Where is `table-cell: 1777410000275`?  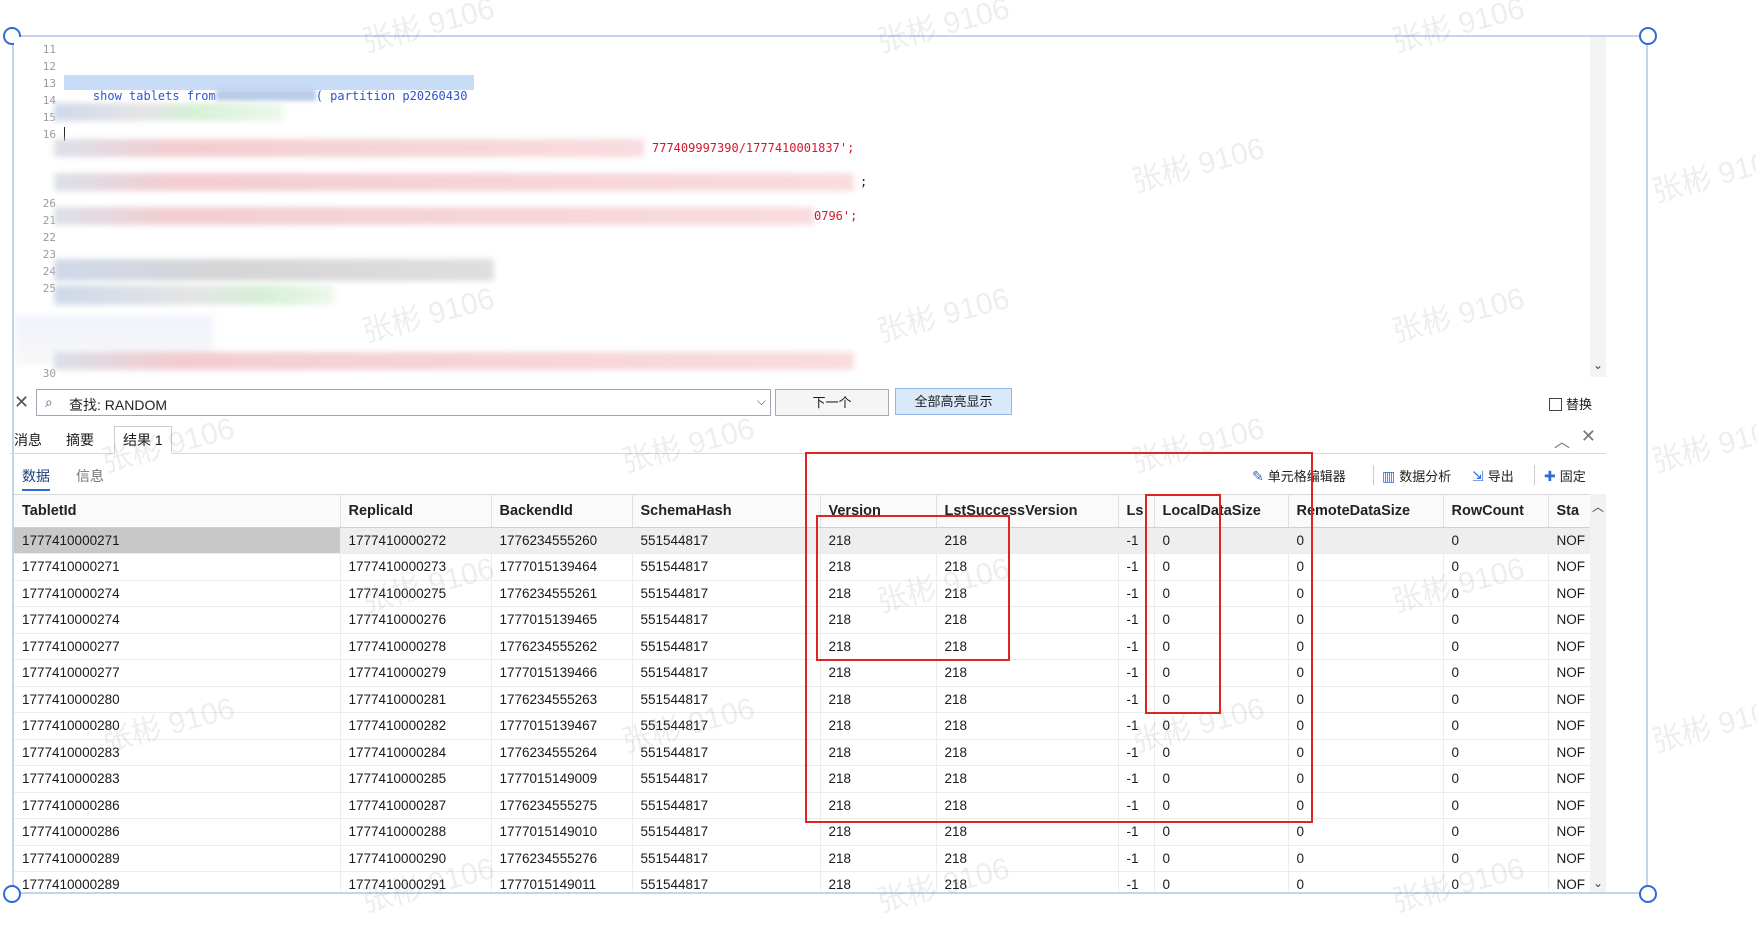 table-cell: 1777410000275 is located at coordinates (416, 593).